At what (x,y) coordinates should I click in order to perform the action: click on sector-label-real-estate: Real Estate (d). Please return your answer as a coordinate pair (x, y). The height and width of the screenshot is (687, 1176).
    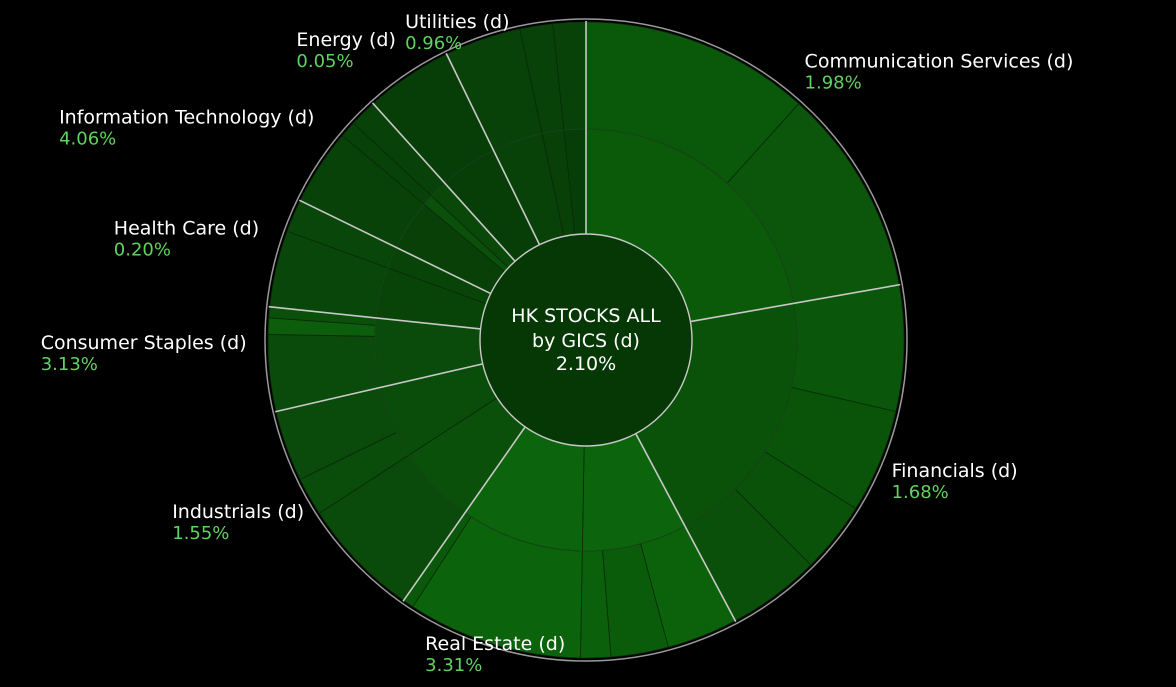
    Looking at the image, I should click on (495, 644).